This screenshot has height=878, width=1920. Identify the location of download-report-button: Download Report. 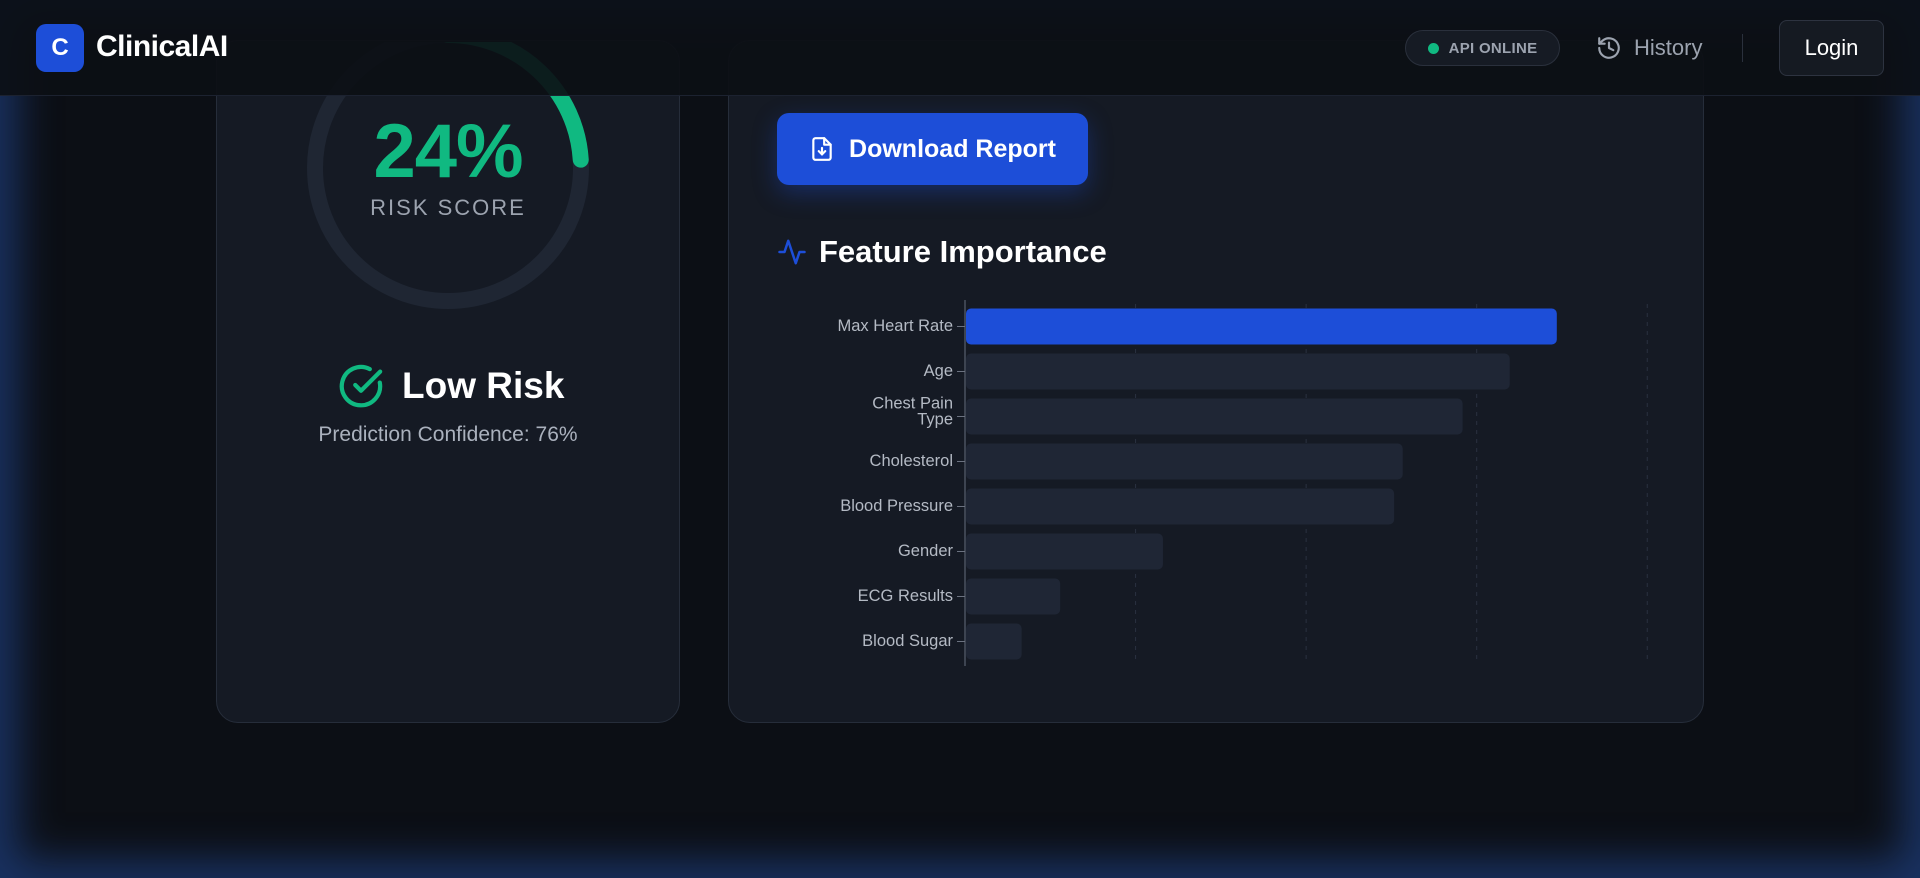
(932, 149).